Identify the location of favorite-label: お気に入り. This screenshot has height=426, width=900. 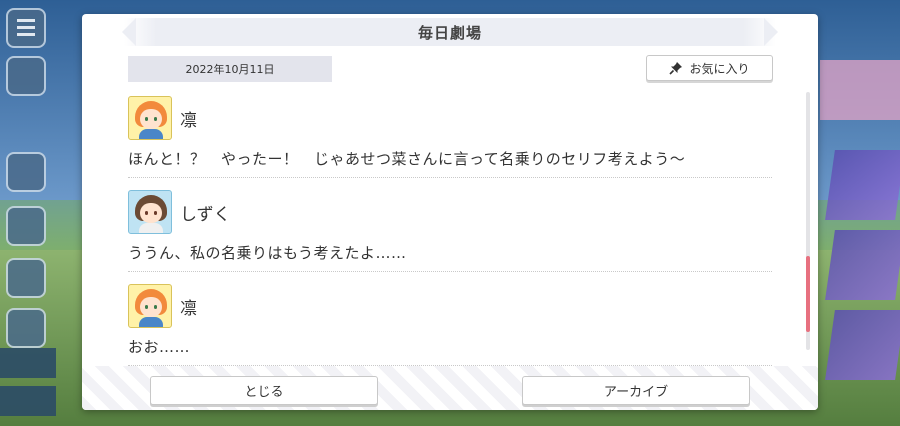
(719, 68).